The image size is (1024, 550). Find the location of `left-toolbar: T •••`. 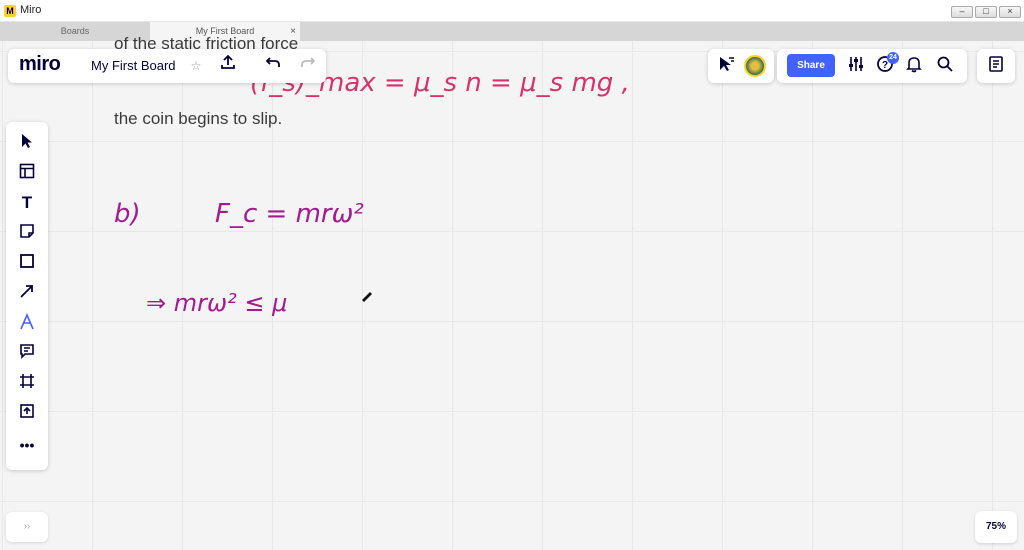

left-toolbar: T ••• is located at coordinates (27, 296).